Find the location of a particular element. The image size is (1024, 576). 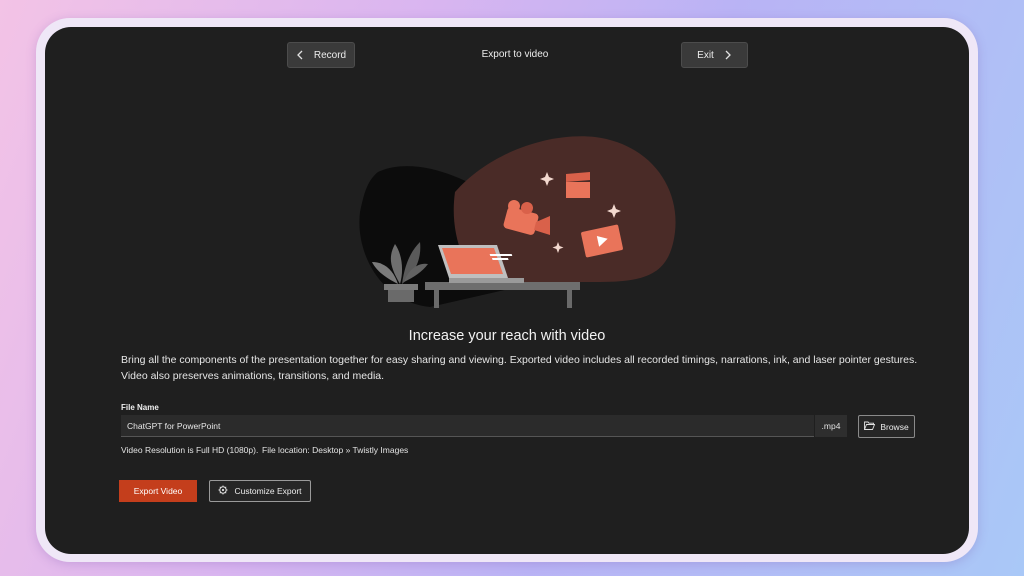

browse-button: Browse is located at coordinates (886, 426).